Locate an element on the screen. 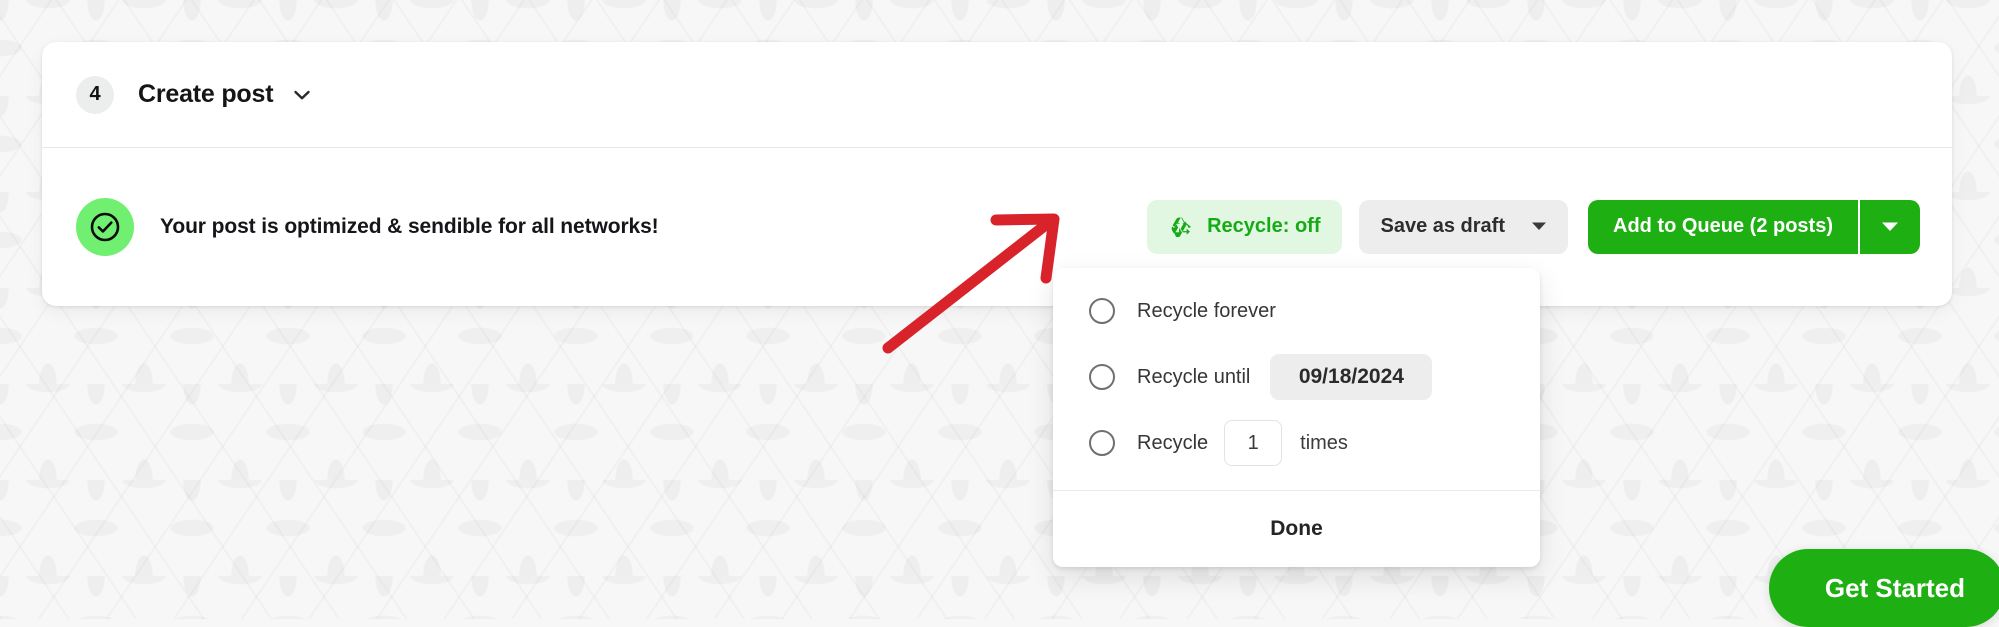  save-as-draft-button: Save as draft is located at coordinates (1463, 226).